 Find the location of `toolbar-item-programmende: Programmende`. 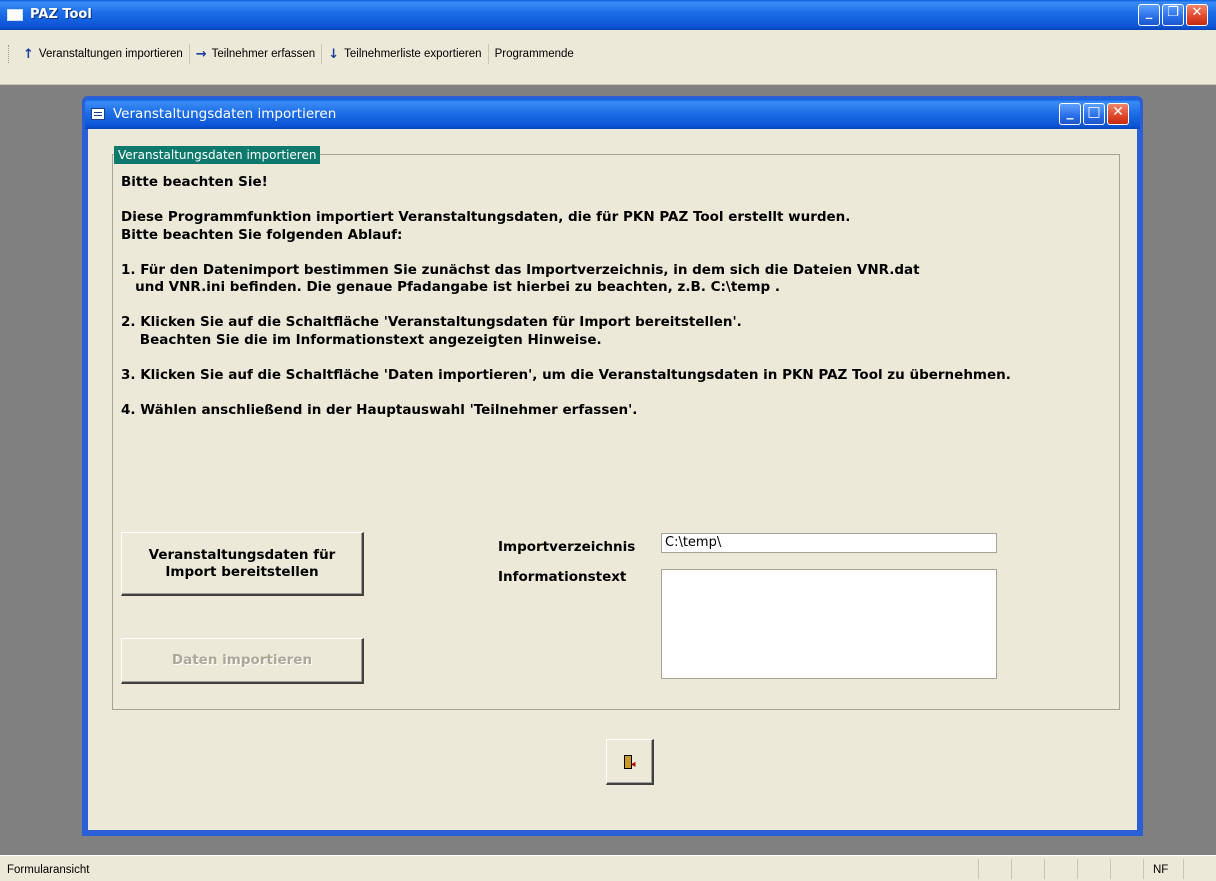

toolbar-item-programmende: Programmende is located at coordinates (534, 54).